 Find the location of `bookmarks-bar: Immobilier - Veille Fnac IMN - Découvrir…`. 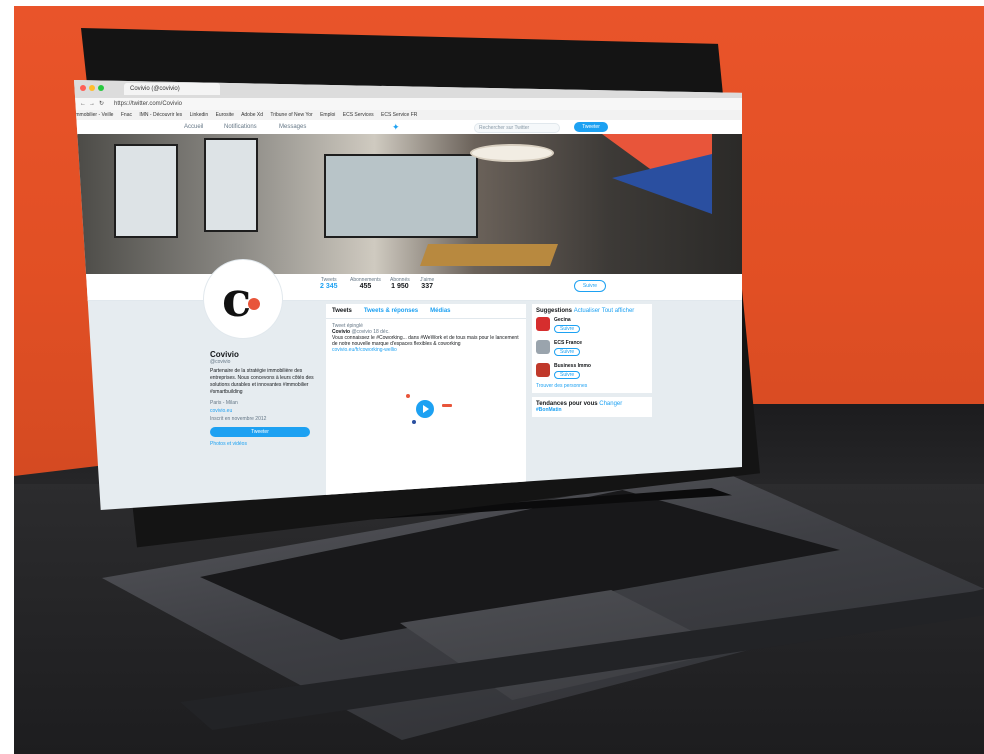

bookmarks-bar: Immobilier - Veille Fnac IMN - Découvrir… is located at coordinates (408, 115).